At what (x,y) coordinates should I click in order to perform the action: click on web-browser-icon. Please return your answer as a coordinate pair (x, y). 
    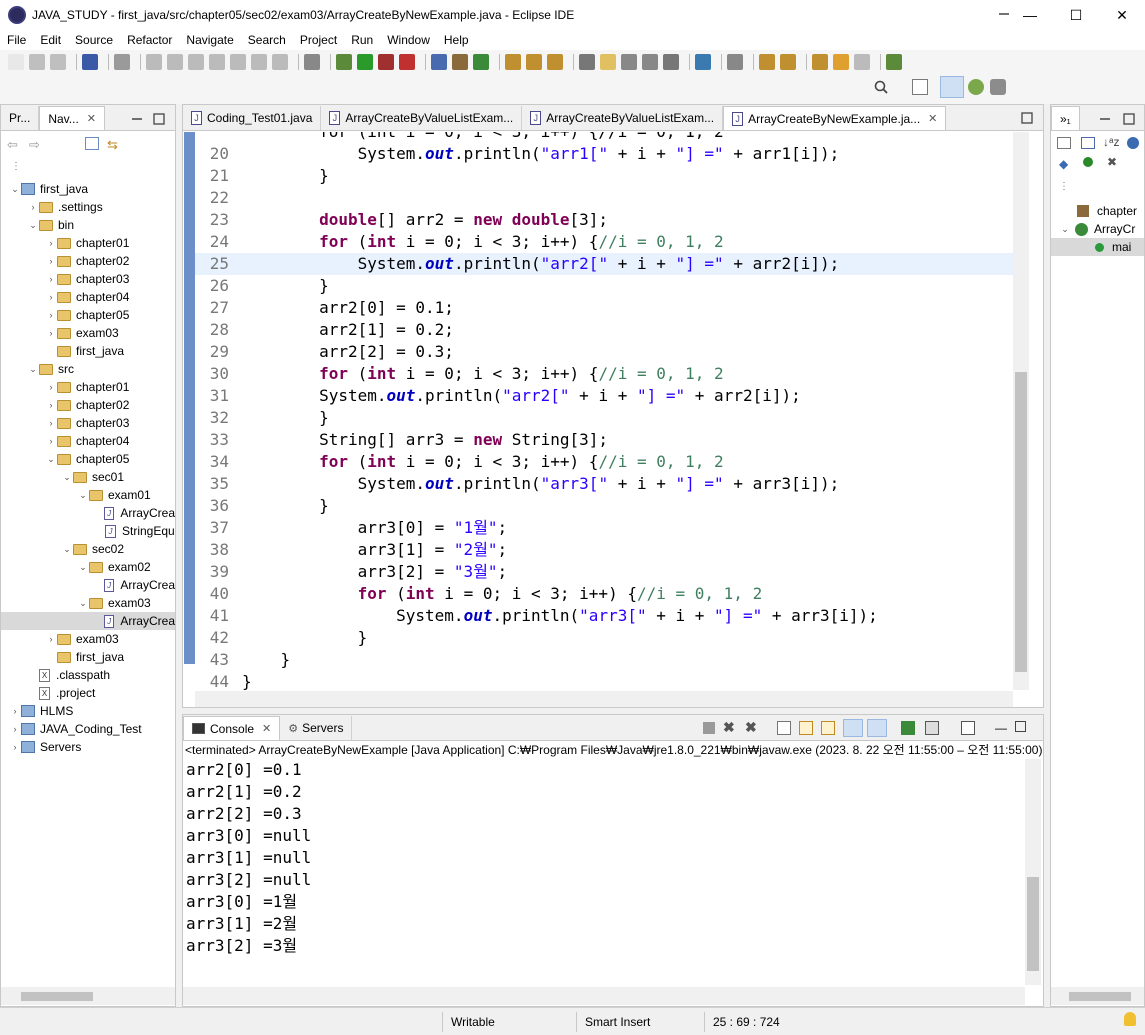
    Looking at the image, I should click on (703, 62).